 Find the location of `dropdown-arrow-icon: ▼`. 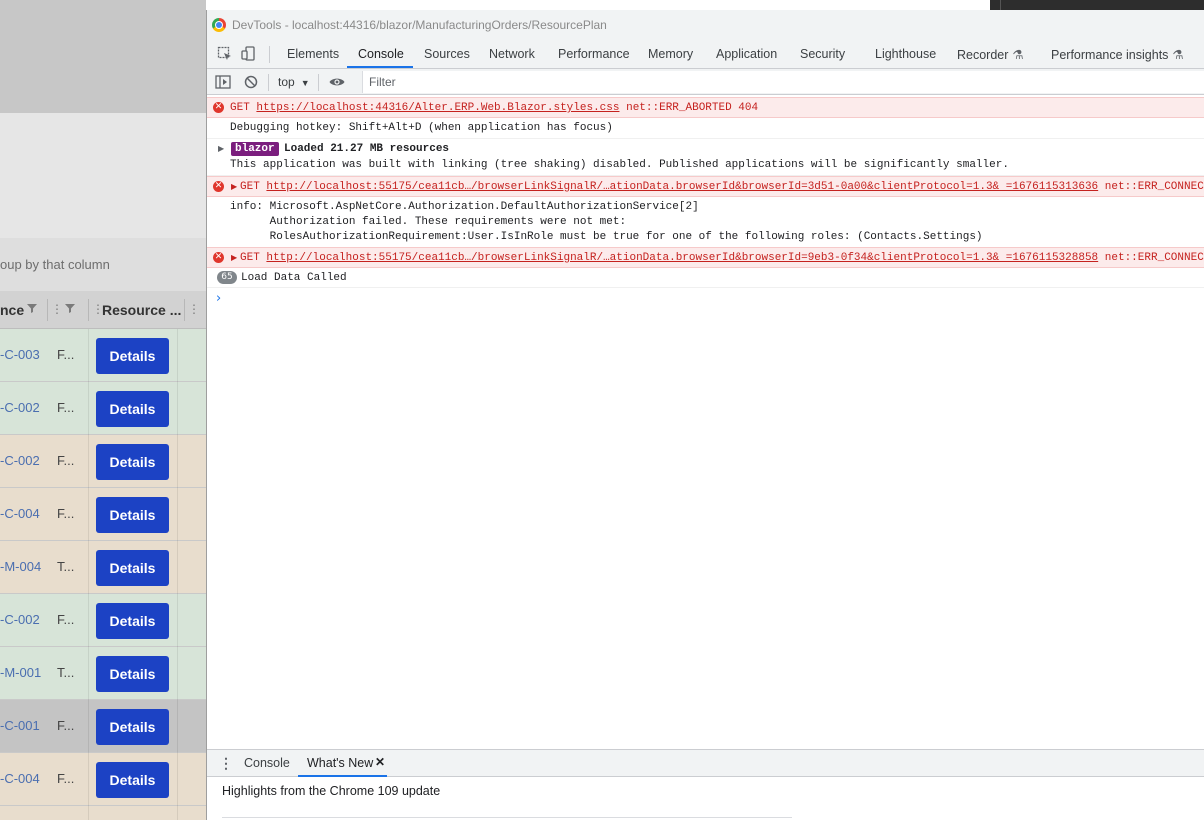

dropdown-arrow-icon: ▼ is located at coordinates (305, 83).